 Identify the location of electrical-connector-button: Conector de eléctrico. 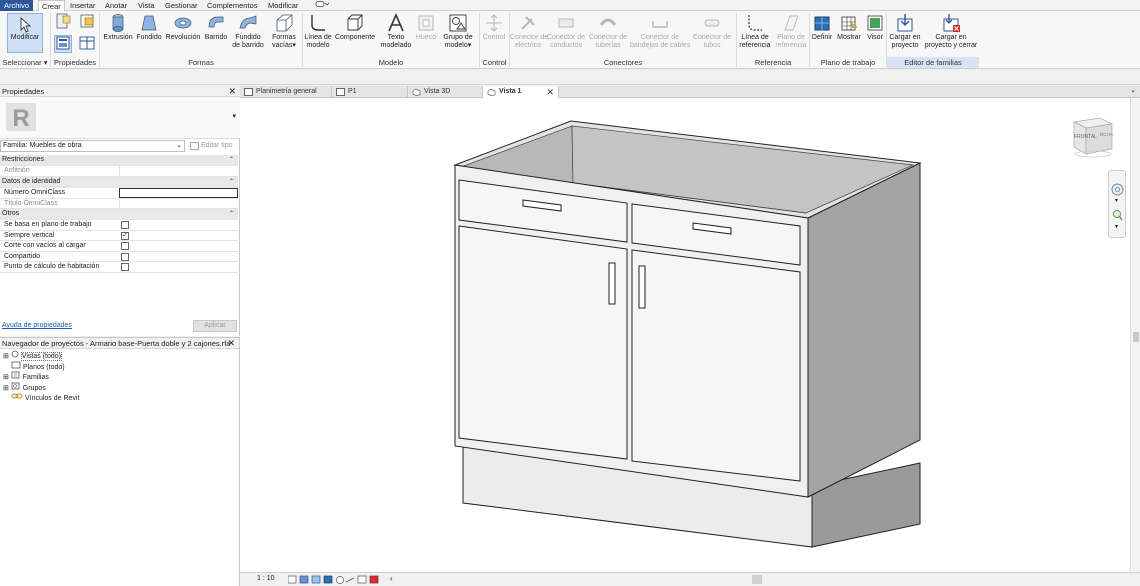
(529, 31).